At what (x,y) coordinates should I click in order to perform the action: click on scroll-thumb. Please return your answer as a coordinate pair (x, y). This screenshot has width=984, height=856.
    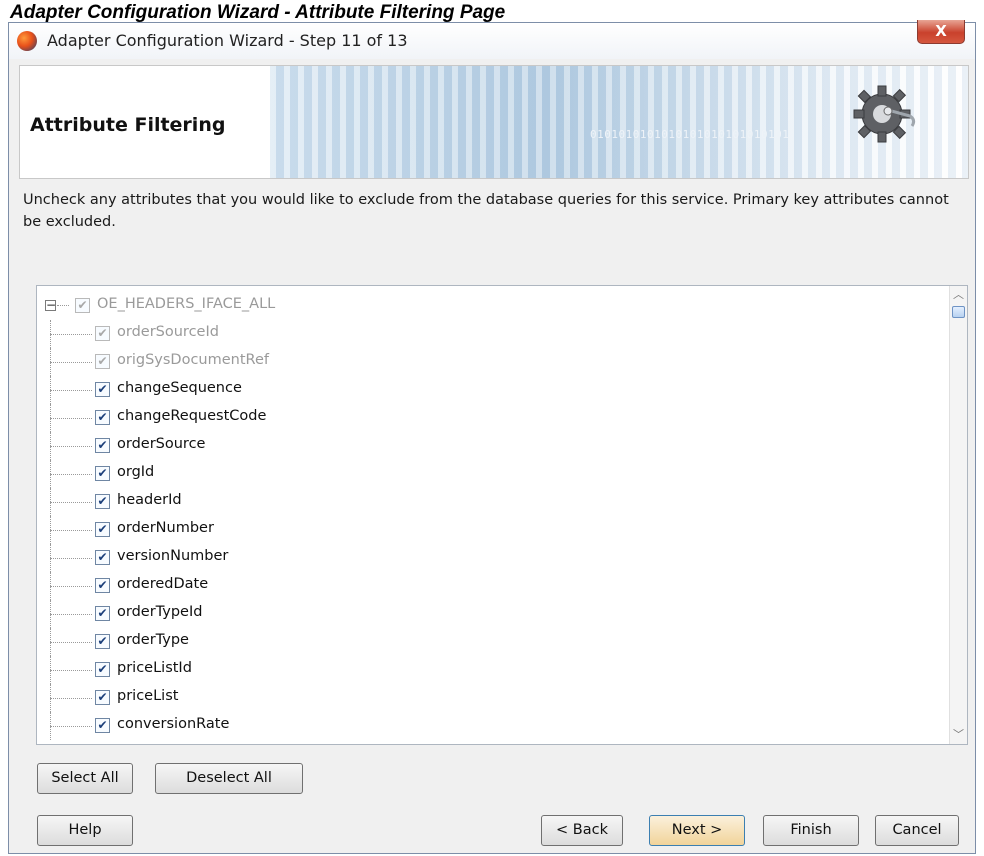
    Looking at the image, I should click on (958, 312).